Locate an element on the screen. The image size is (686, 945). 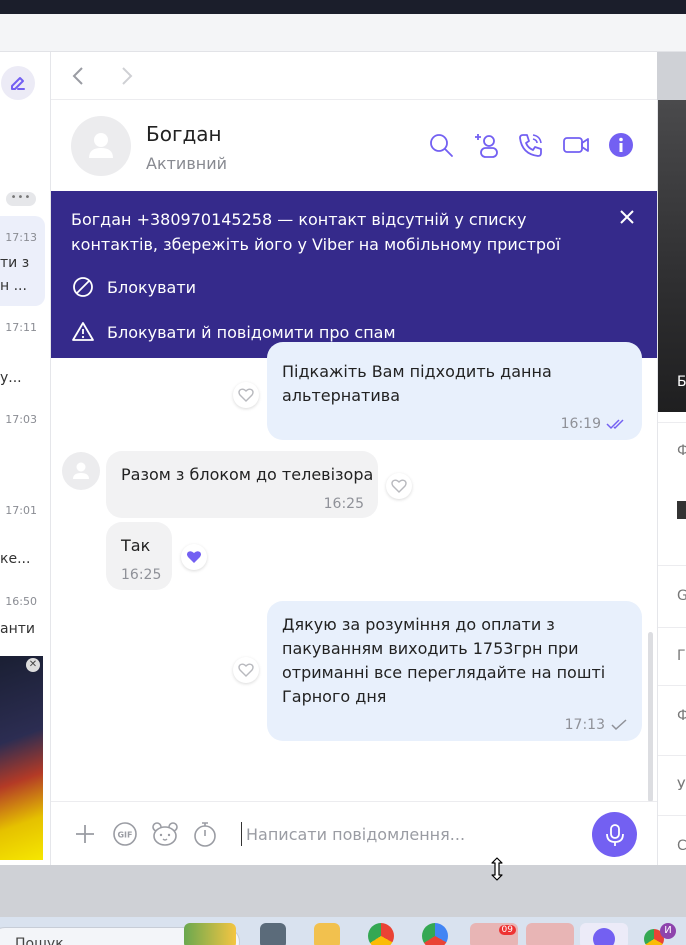
chat-time: 16:50 is located at coordinates (21, 601).